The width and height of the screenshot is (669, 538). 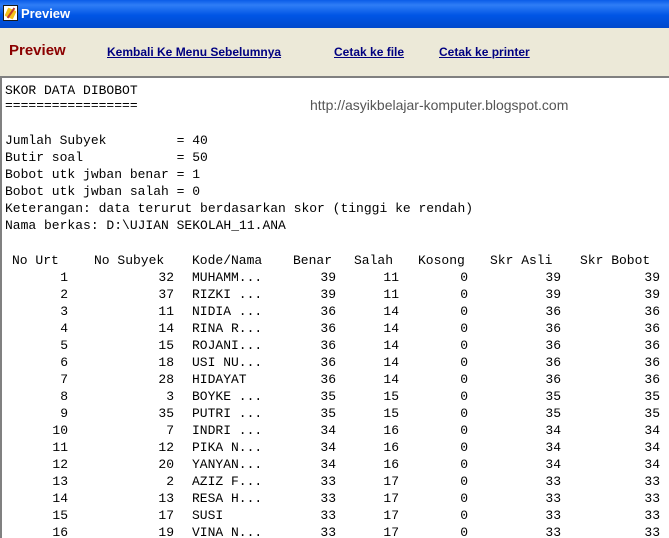 I want to click on window-title: Preview, so click(x=46, y=13).